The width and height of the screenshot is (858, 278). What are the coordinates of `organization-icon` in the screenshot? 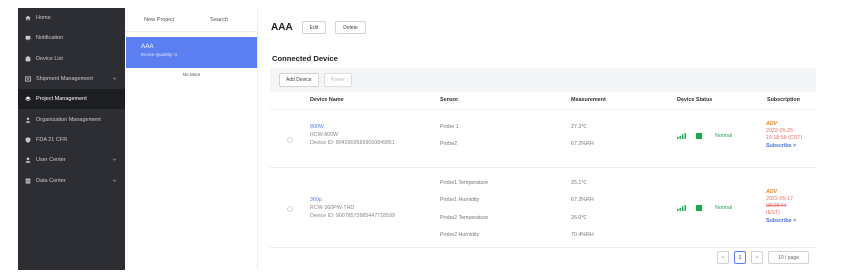 It's located at (27, 119).